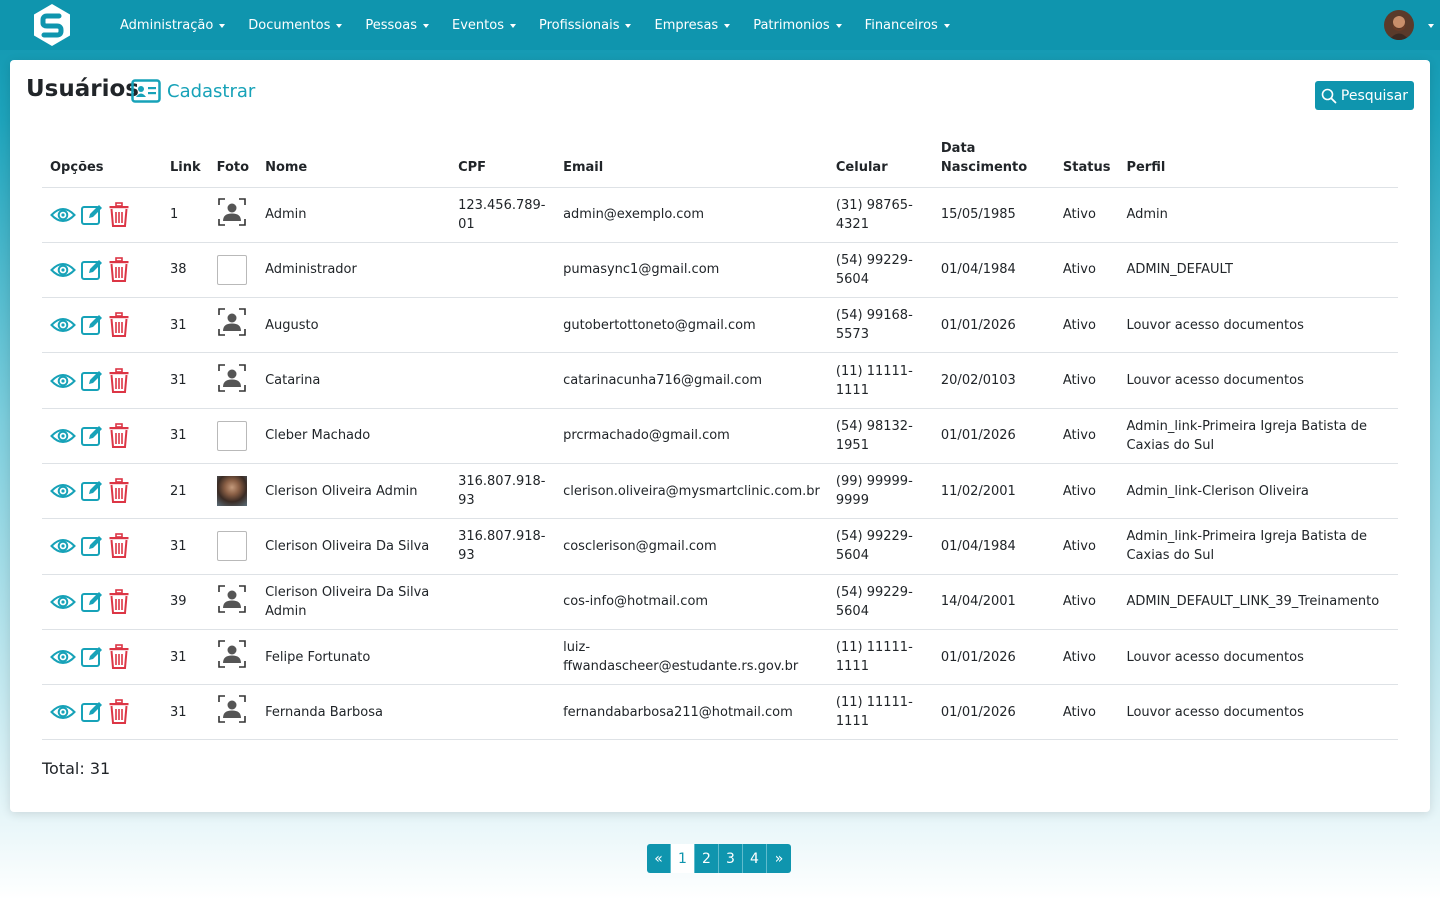 Image resolution: width=1440 pixels, height=900 pixels. I want to click on nav-administracao: Administração, so click(173, 25).